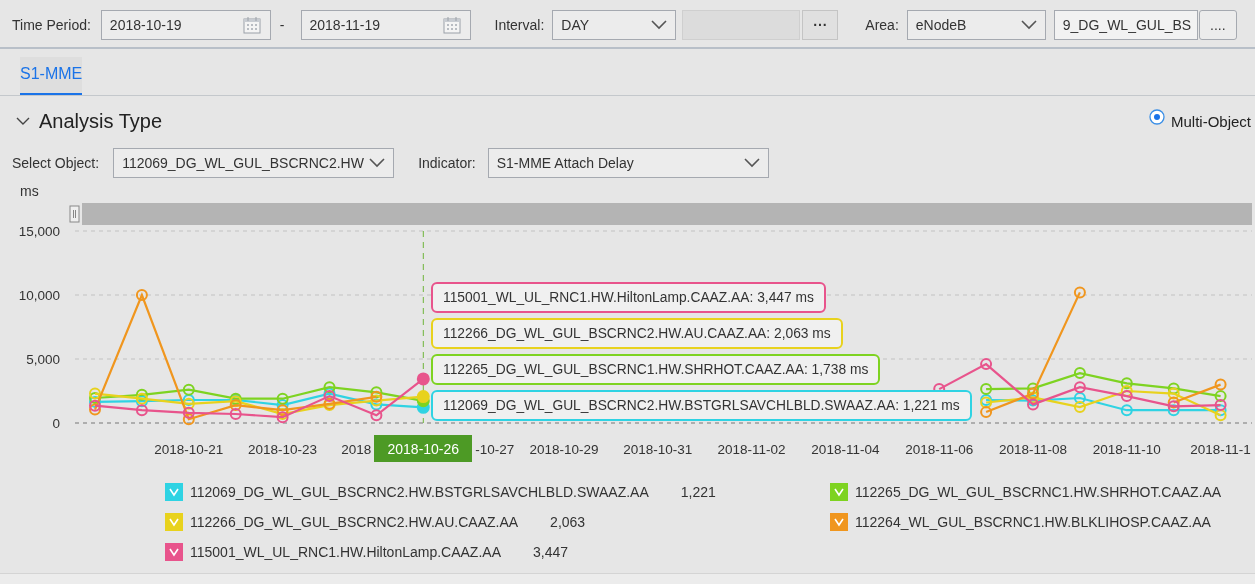  What do you see at coordinates (628, 297) in the screenshot?
I see `tooltip: 115001_WL_UL_RNC1.HW.HiltonLamp.CAAZ.AA: 3,447 ms` at bounding box center [628, 297].